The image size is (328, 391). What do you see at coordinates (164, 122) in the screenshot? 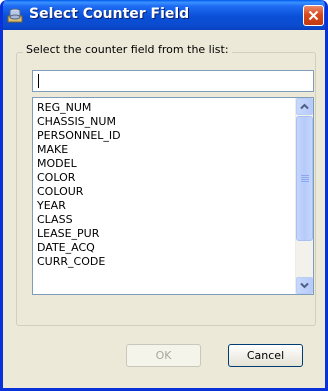
I see `list-item: CHASSIS_NUM` at bounding box center [164, 122].